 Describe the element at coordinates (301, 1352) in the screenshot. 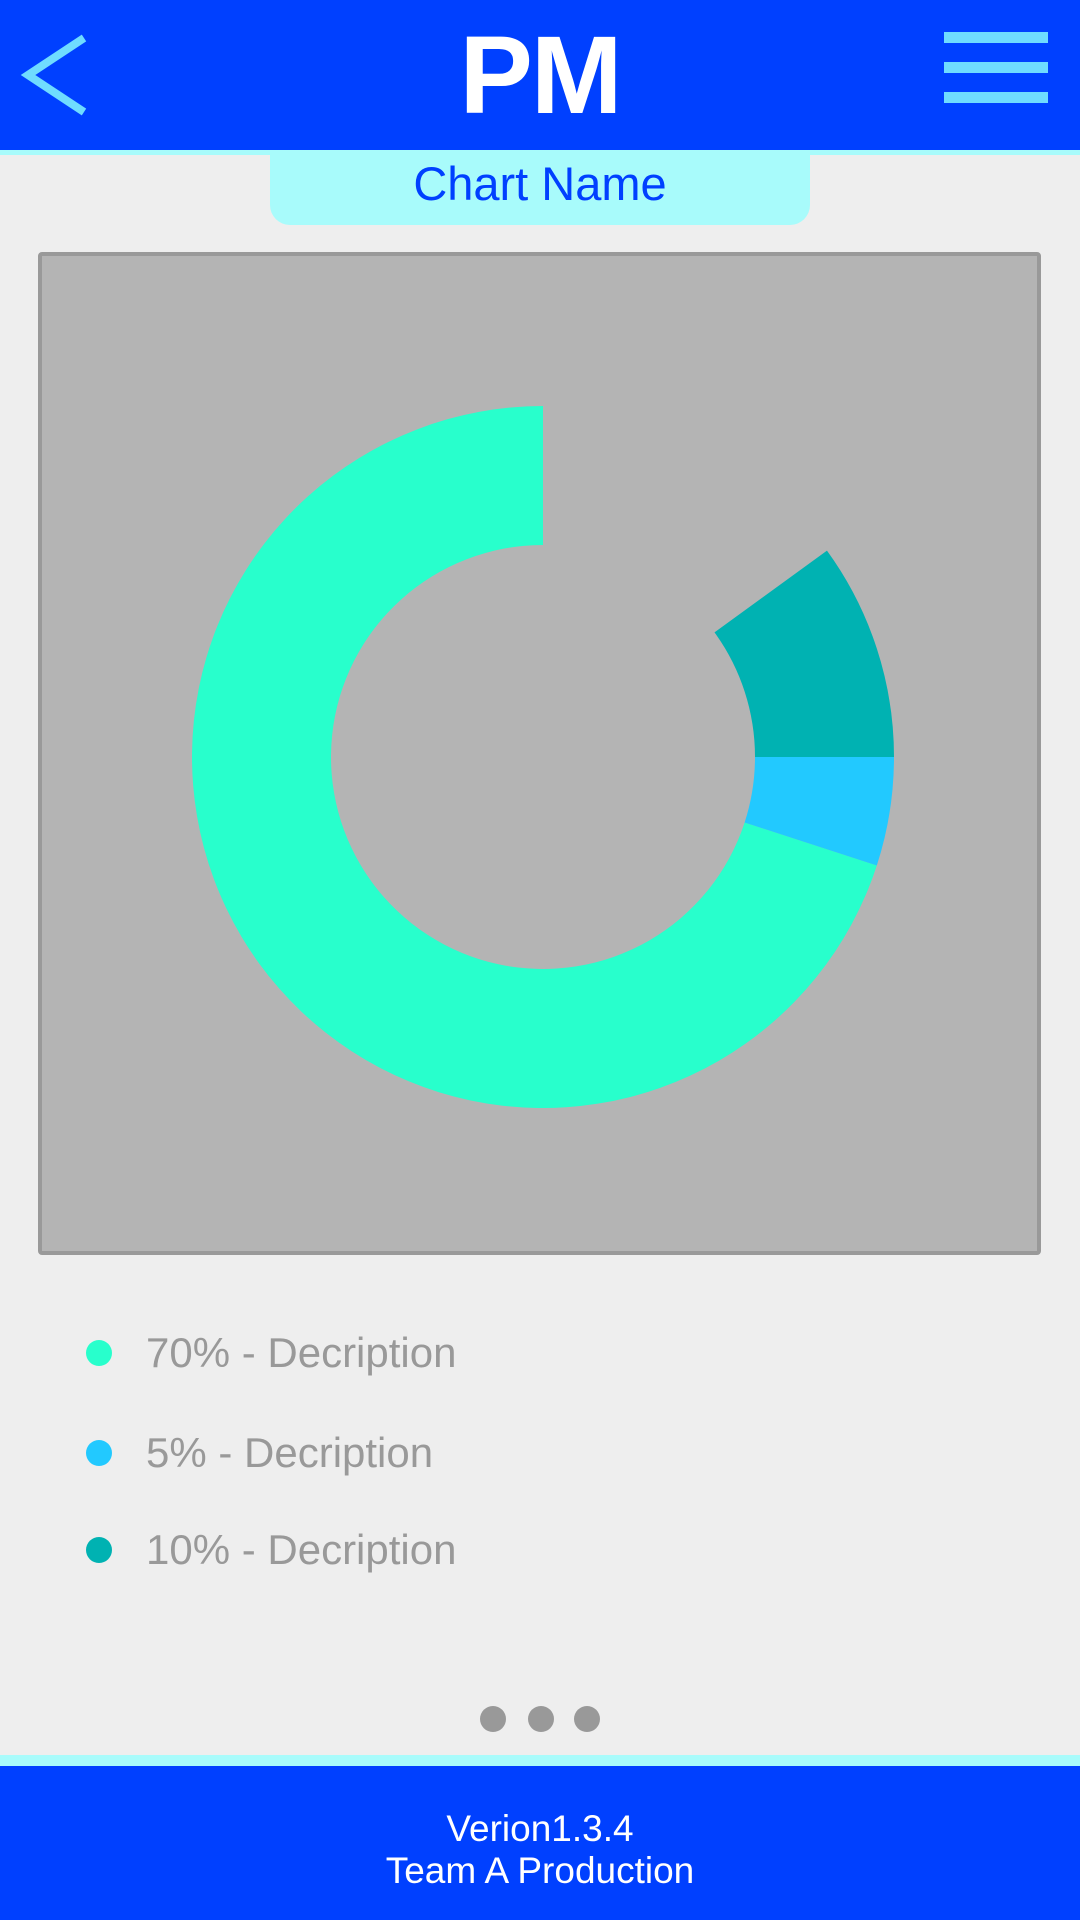

I see `legend-label: 70% - Decription` at that location.